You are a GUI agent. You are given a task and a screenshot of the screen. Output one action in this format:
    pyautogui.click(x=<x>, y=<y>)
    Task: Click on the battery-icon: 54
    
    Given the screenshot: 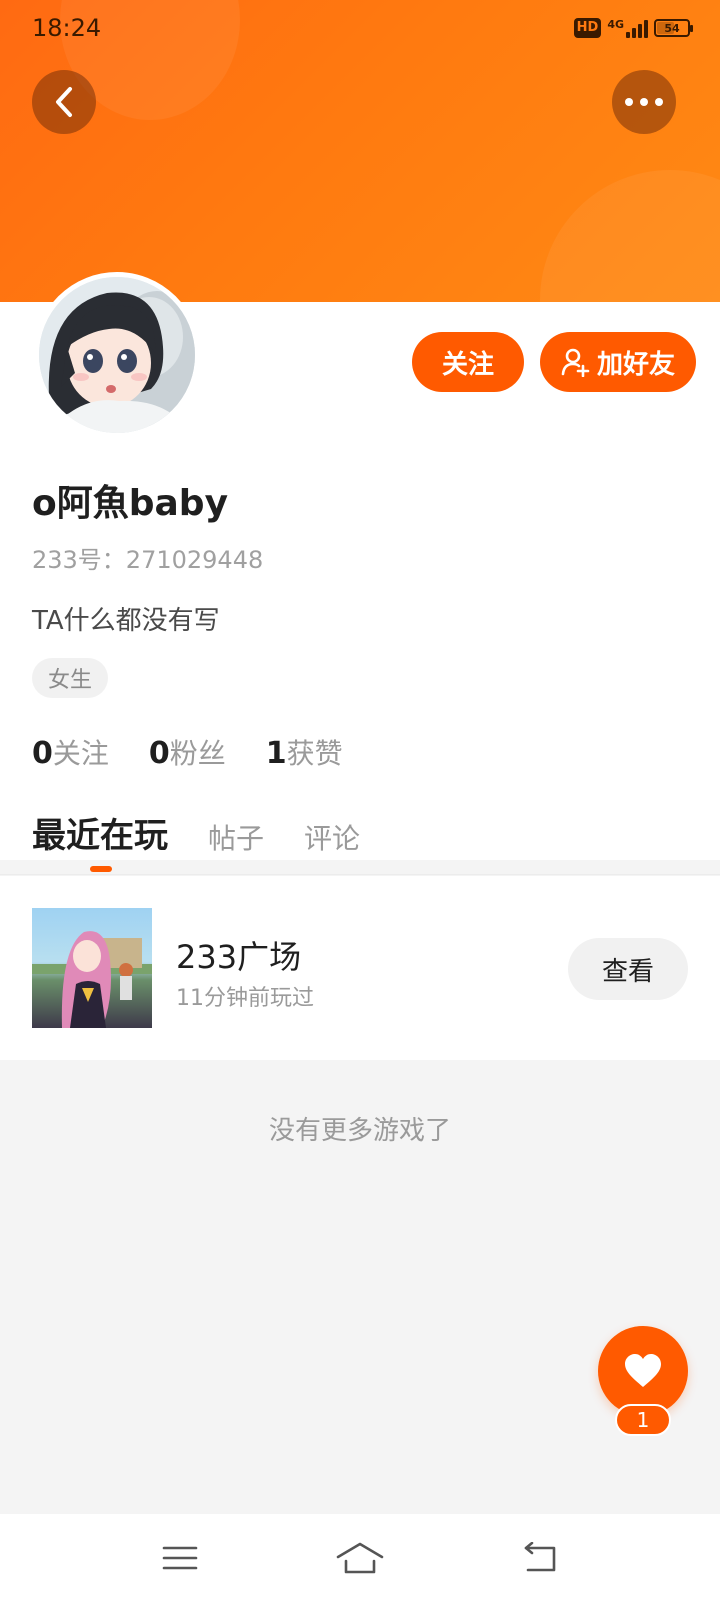 What is the action you would take?
    pyautogui.click(x=673, y=28)
    